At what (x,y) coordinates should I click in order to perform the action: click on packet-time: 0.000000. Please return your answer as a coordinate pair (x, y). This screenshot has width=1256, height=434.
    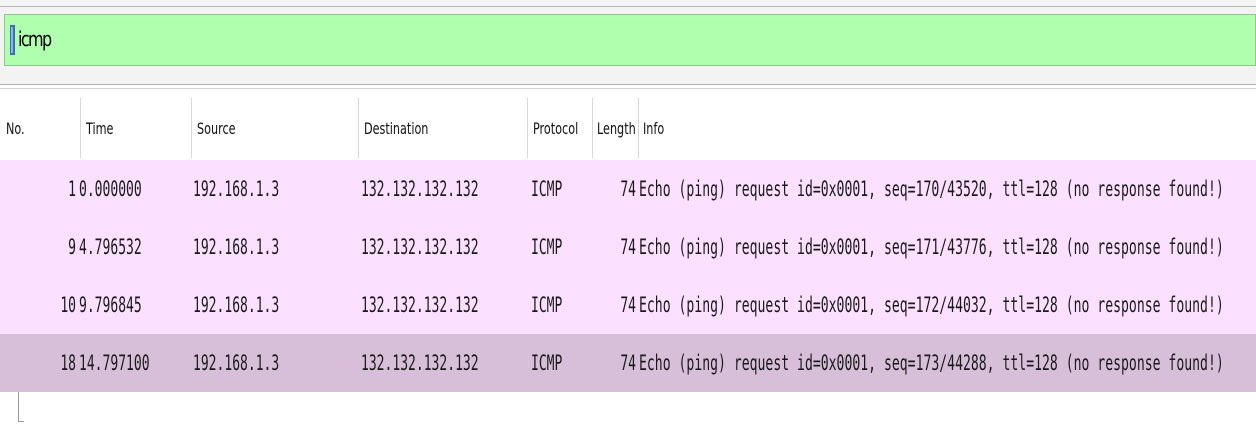
    Looking at the image, I should click on (110, 189).